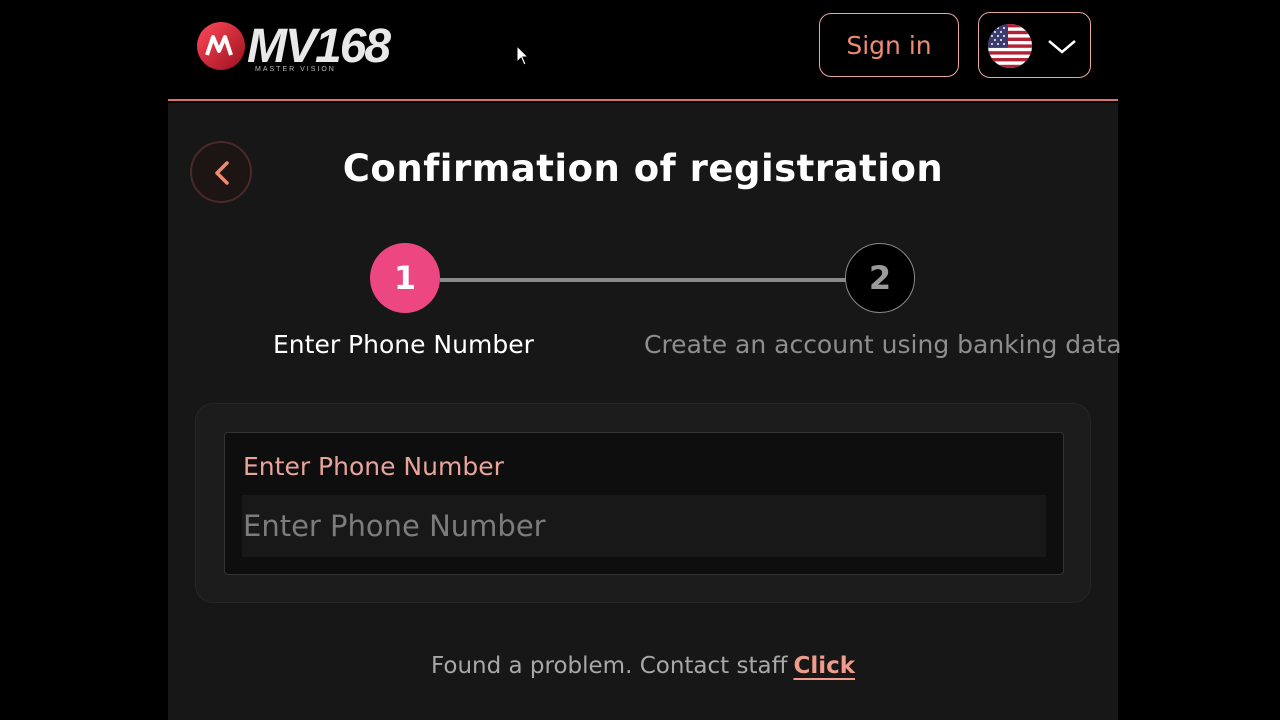  What do you see at coordinates (883, 344) in the screenshot?
I see `step-2-label: Create an account using banking data` at bounding box center [883, 344].